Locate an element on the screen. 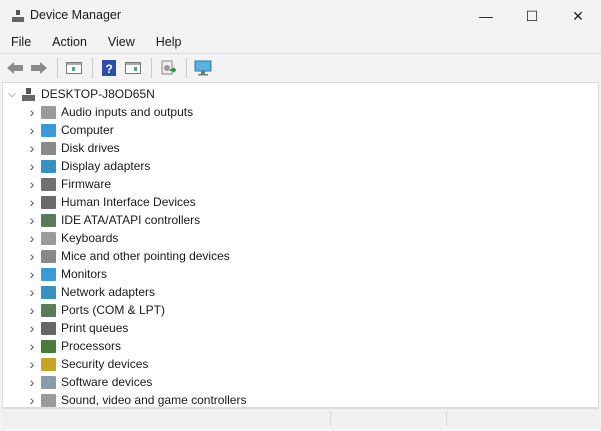 The height and width of the screenshot is (431, 601). tree-item: › Sound, video and game controllers is located at coordinates (137, 399).